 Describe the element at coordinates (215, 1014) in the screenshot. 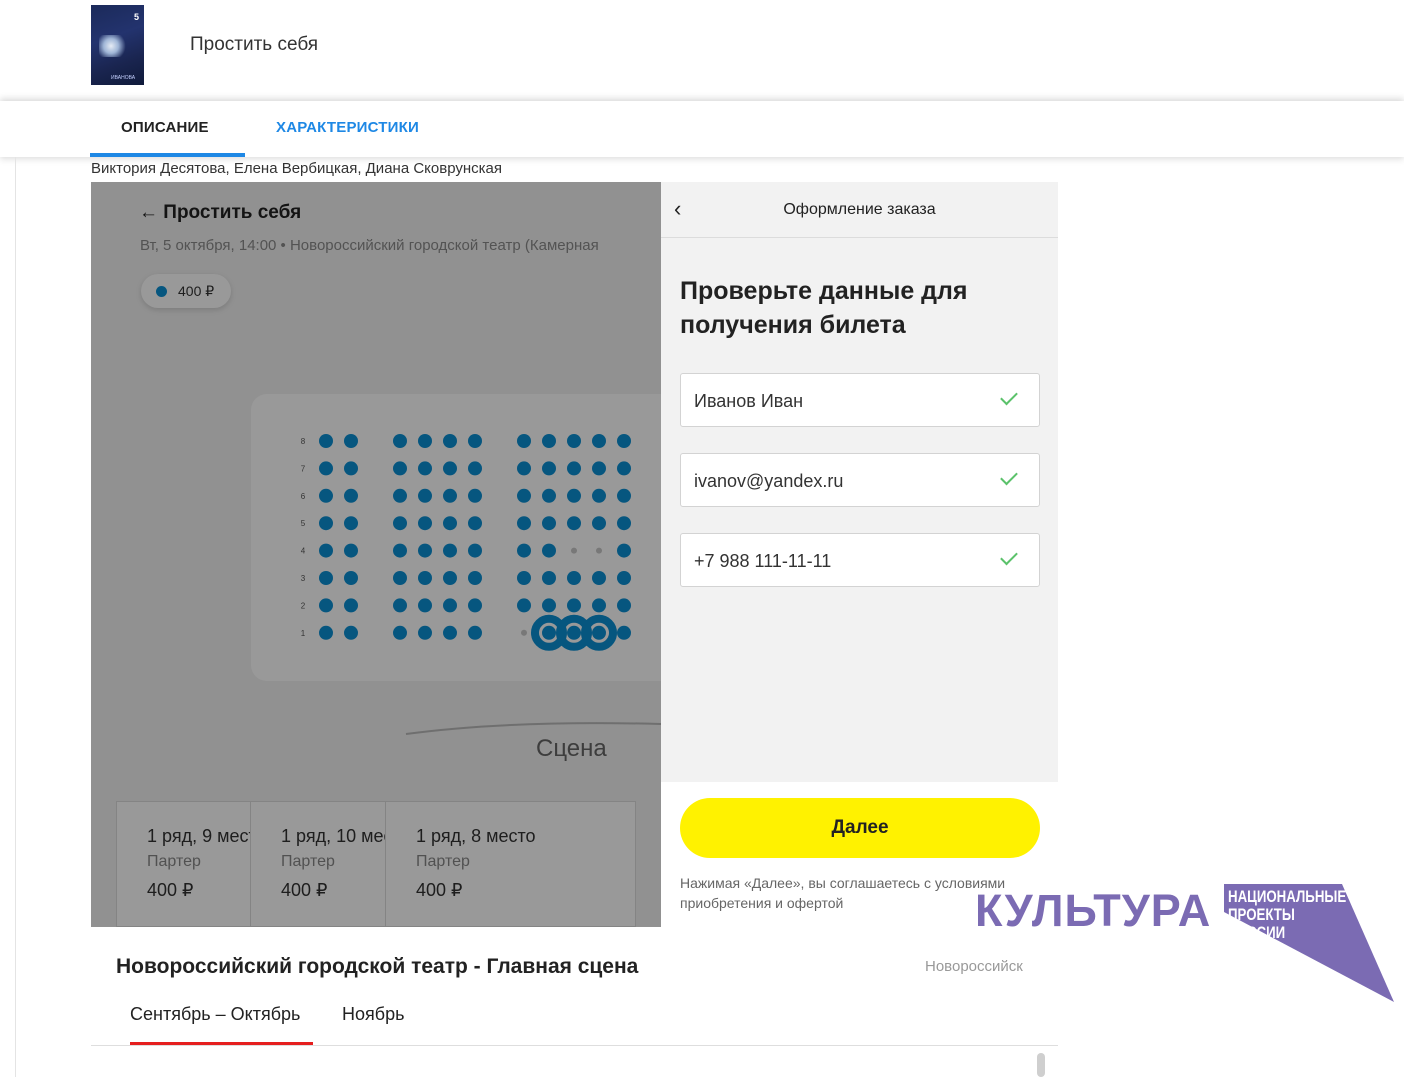

I see `tab-month-sep-oct: Сентябрь – Октябрь` at that location.